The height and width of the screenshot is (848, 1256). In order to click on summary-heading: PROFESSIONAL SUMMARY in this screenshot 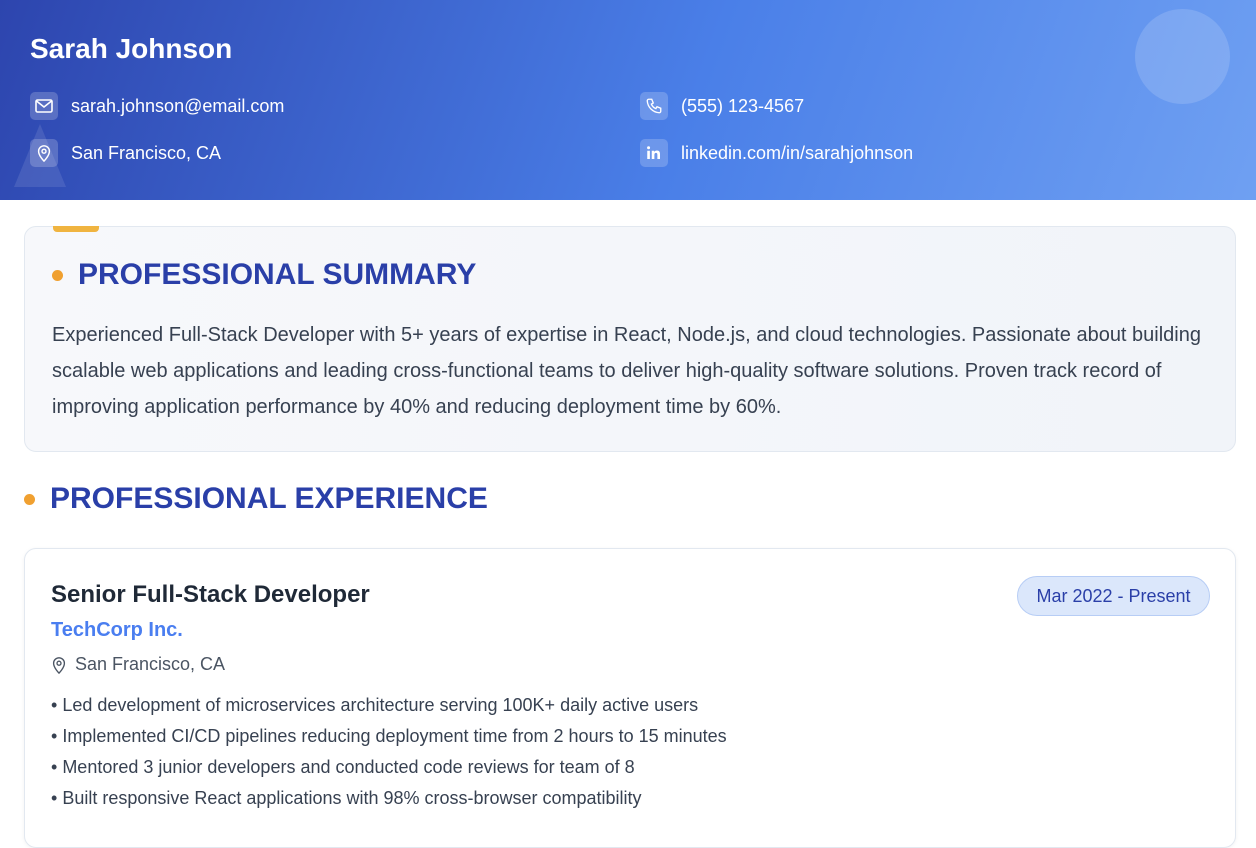, I will do `click(264, 275)`.